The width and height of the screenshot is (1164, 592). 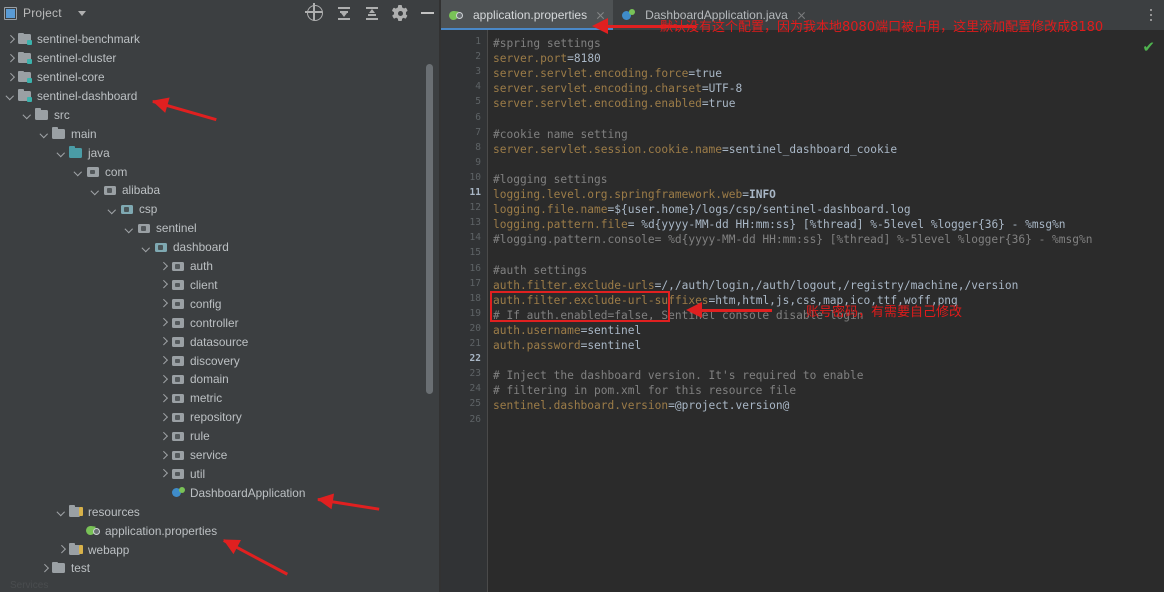 What do you see at coordinates (71, 96) in the screenshot?
I see `tree-item-sentinel-dashboard: sentinel-dashboard` at bounding box center [71, 96].